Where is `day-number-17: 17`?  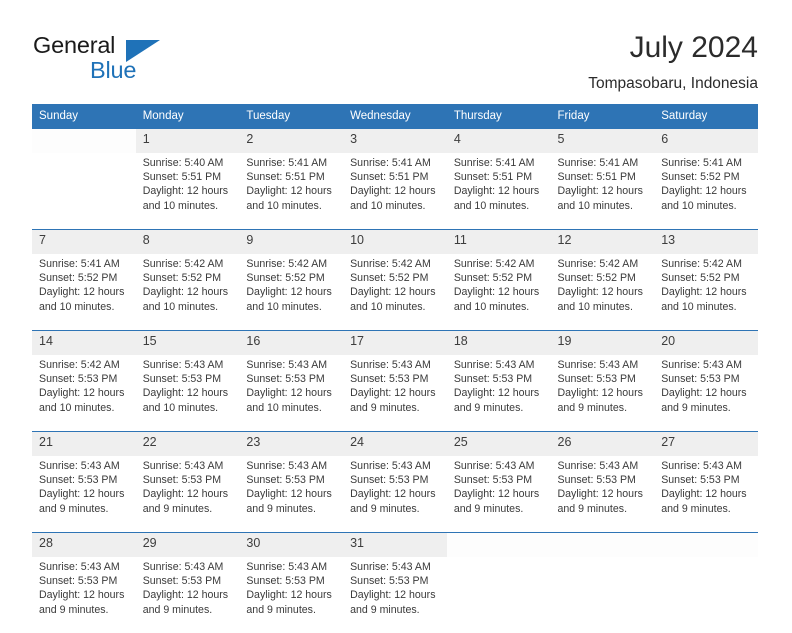 day-number-17: 17 is located at coordinates (395, 342).